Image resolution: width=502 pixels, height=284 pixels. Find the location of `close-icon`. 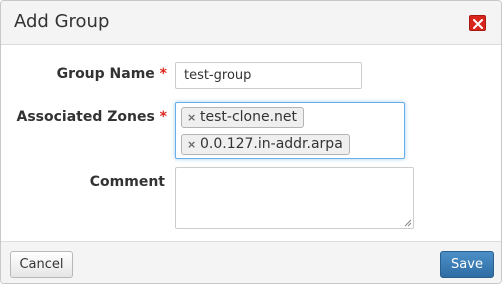

close-icon is located at coordinates (478, 24).